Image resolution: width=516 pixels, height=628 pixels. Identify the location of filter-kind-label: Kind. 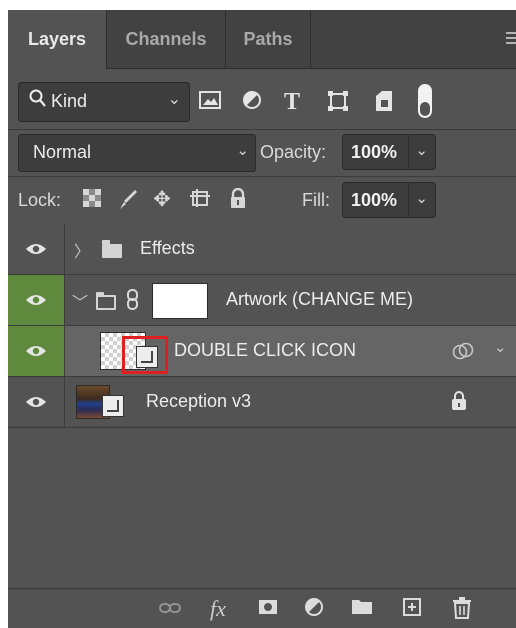
(69, 101).